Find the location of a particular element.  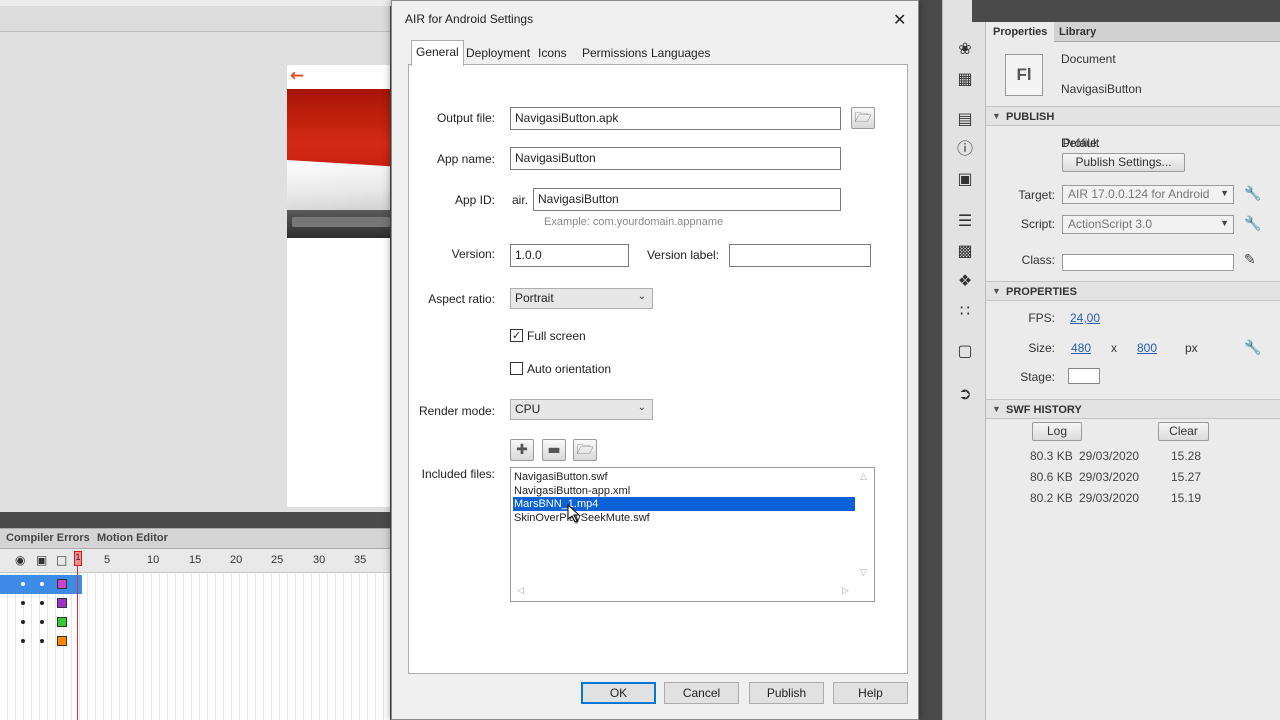

aspect-ratio-label: Aspect ratio: is located at coordinates (461, 299).